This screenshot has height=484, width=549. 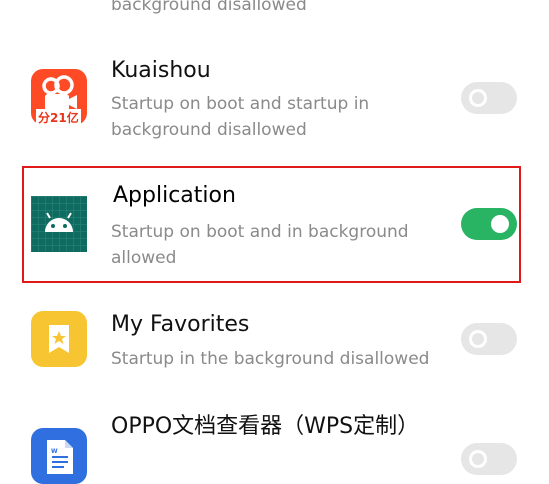 What do you see at coordinates (59, 456) in the screenshot?
I see `wps-document-icon: W` at bounding box center [59, 456].